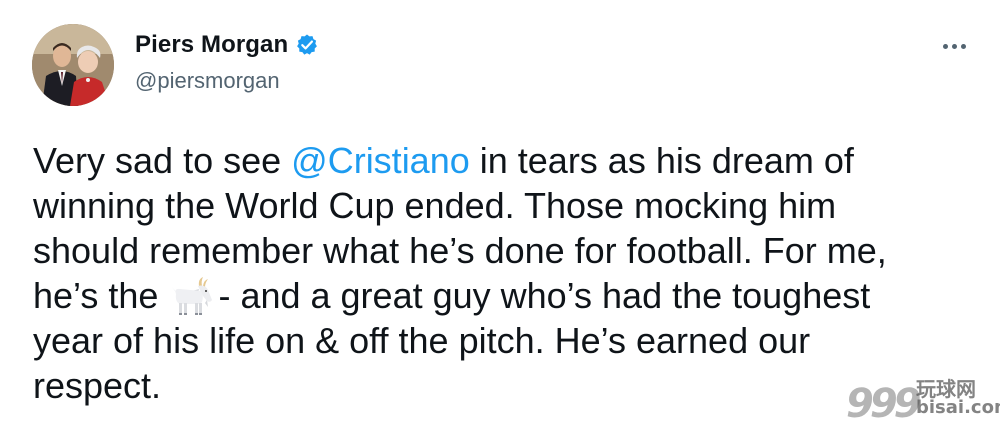  I want to click on more-options-icon, so click(954, 46).